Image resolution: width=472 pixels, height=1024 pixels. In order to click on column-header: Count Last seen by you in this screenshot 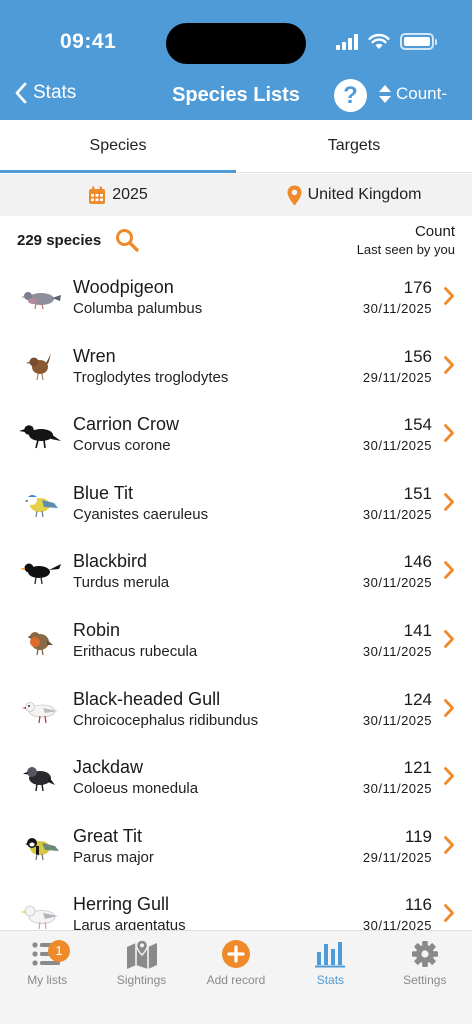, I will do `click(406, 240)`.